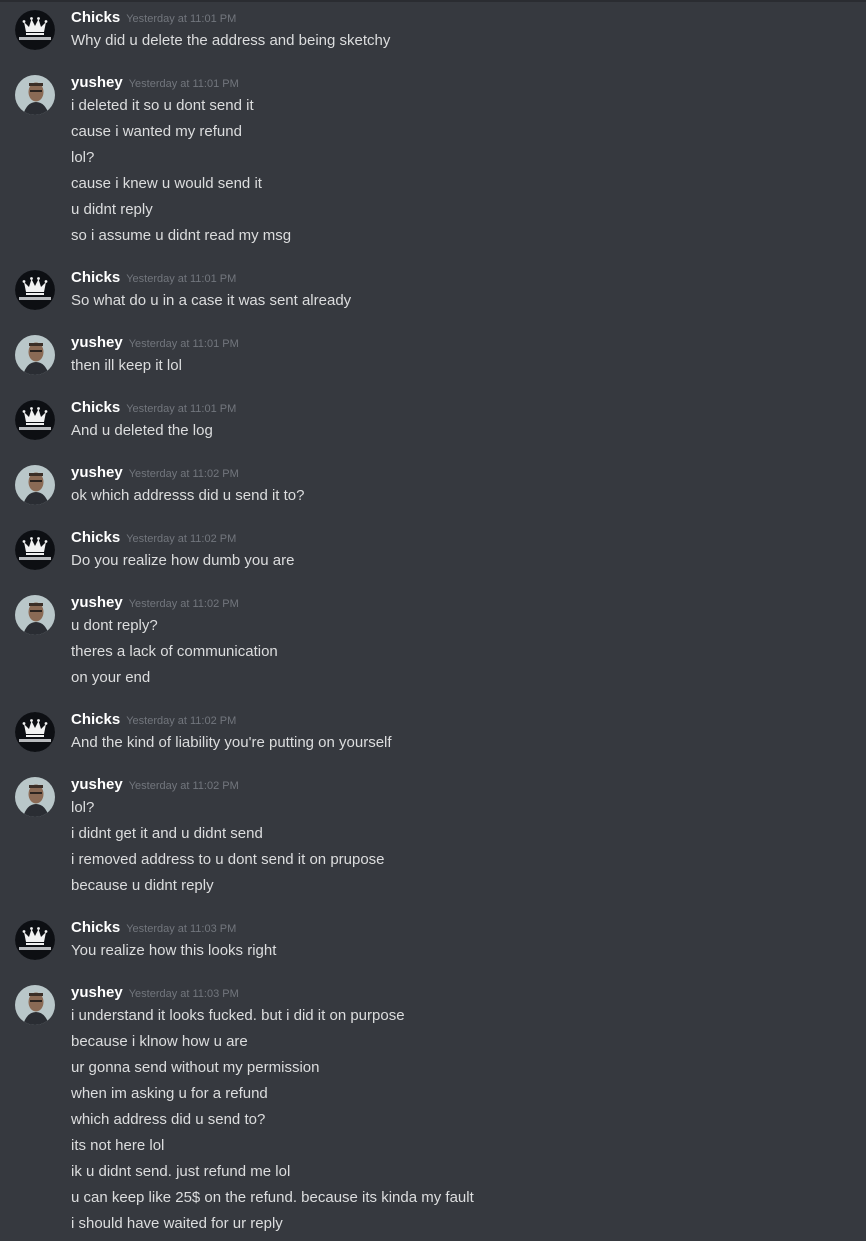  Describe the element at coordinates (174, 950) in the screenshot. I see `message-text: You realize how this looks right` at that location.